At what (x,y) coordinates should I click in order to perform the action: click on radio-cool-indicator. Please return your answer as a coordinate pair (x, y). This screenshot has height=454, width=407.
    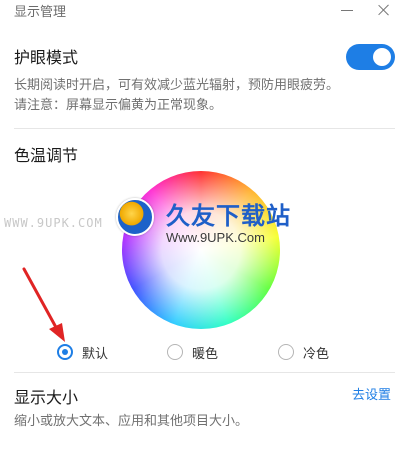
    Looking at the image, I should click on (286, 352).